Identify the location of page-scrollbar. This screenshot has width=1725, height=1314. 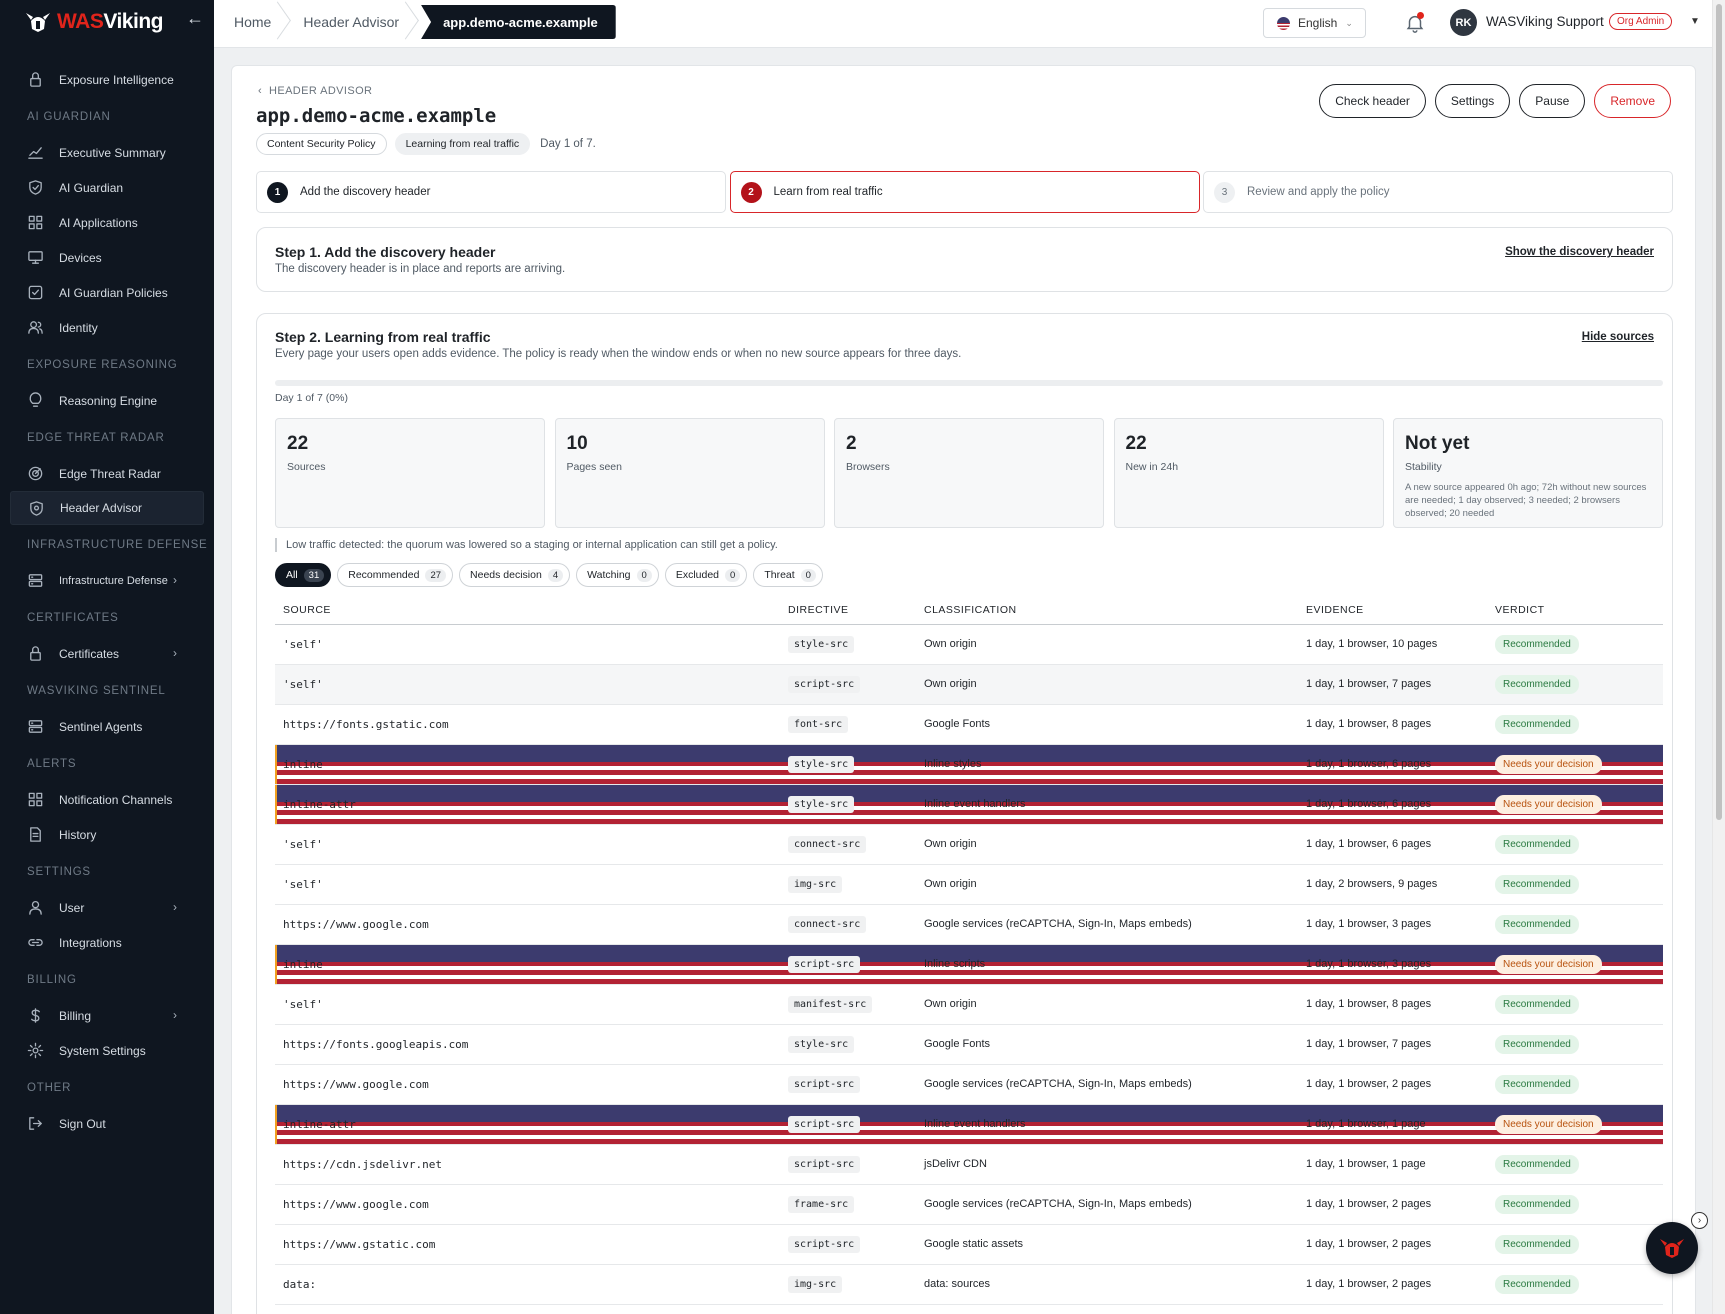
(1718, 657).